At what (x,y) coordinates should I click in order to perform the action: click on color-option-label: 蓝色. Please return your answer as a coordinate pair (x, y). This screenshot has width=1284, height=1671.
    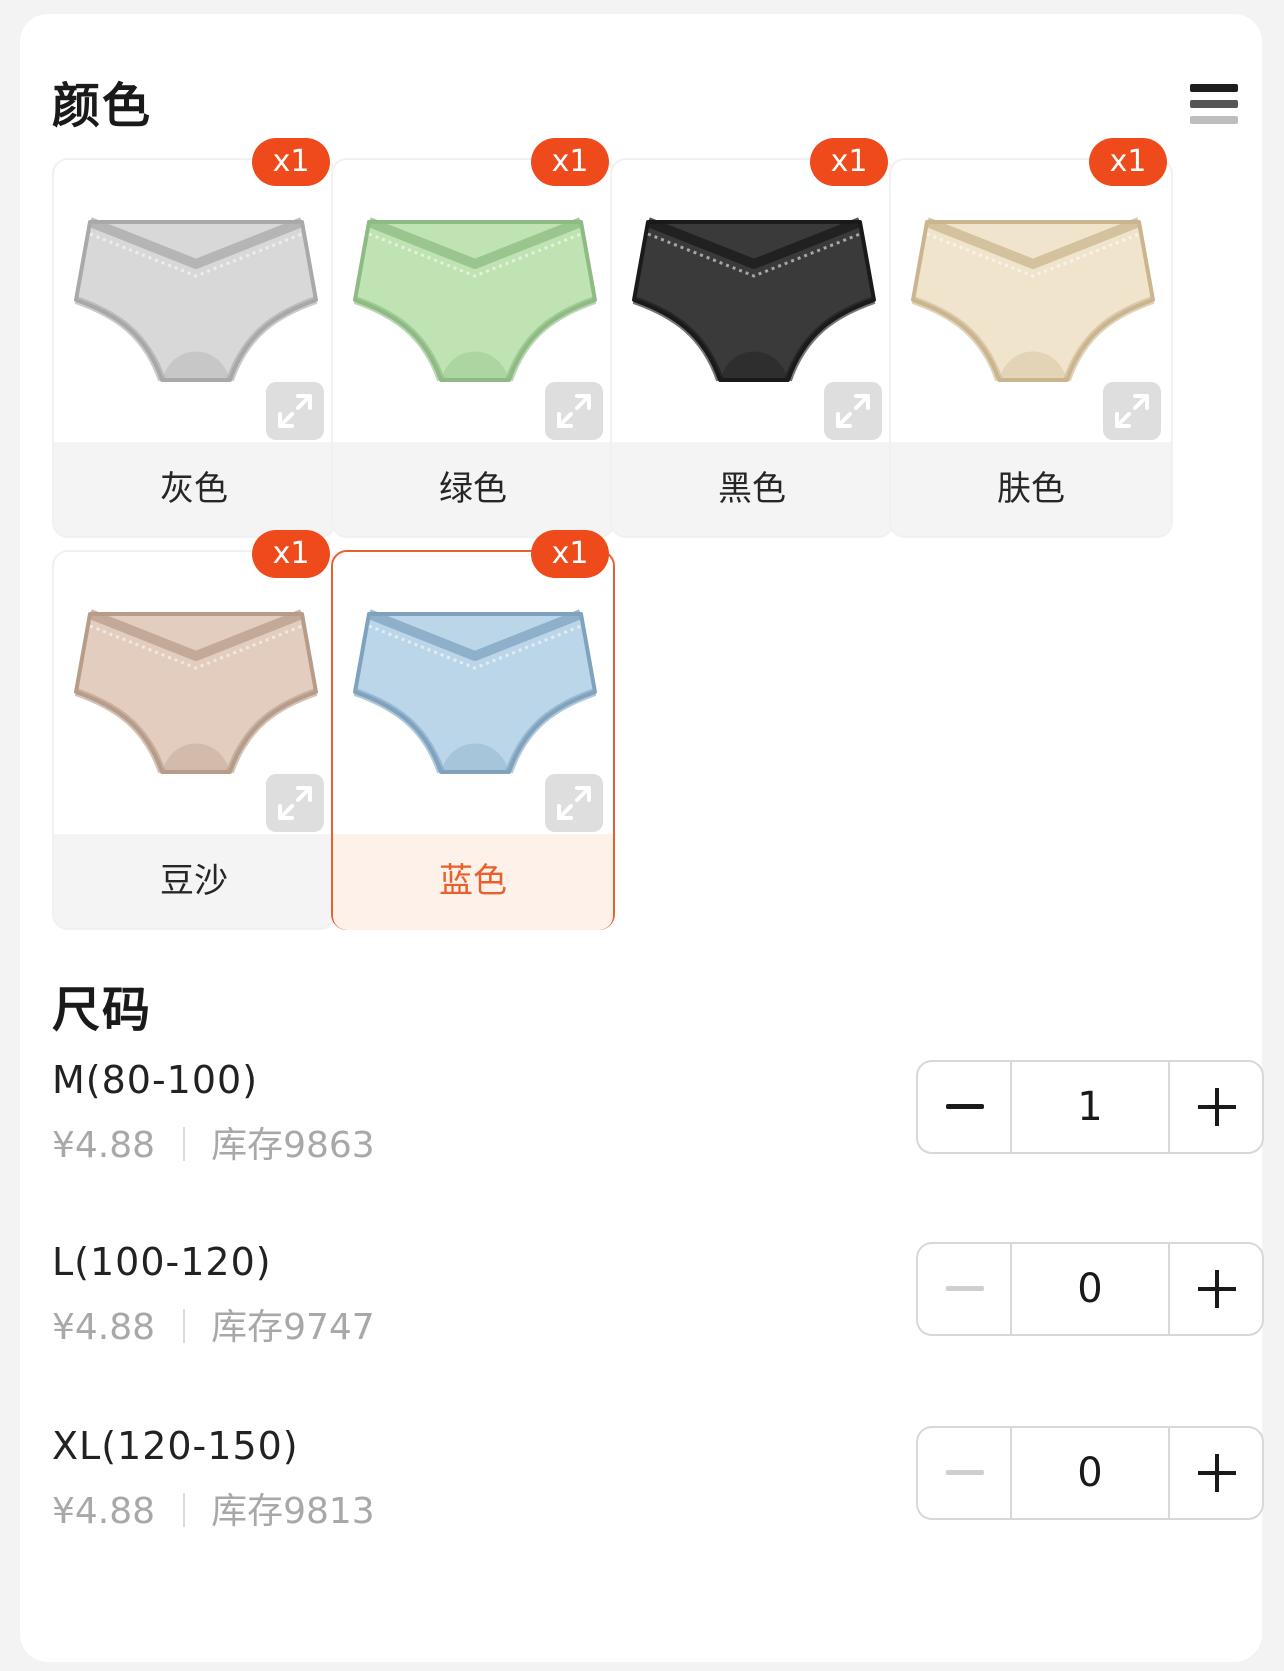
    Looking at the image, I should click on (473, 882).